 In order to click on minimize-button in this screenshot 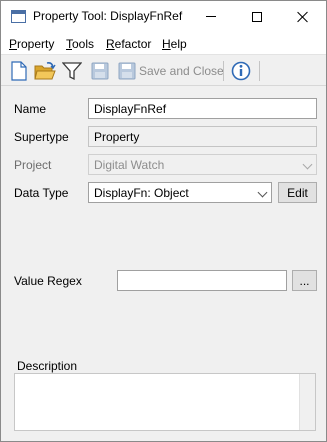, I will do `click(211, 16)`.